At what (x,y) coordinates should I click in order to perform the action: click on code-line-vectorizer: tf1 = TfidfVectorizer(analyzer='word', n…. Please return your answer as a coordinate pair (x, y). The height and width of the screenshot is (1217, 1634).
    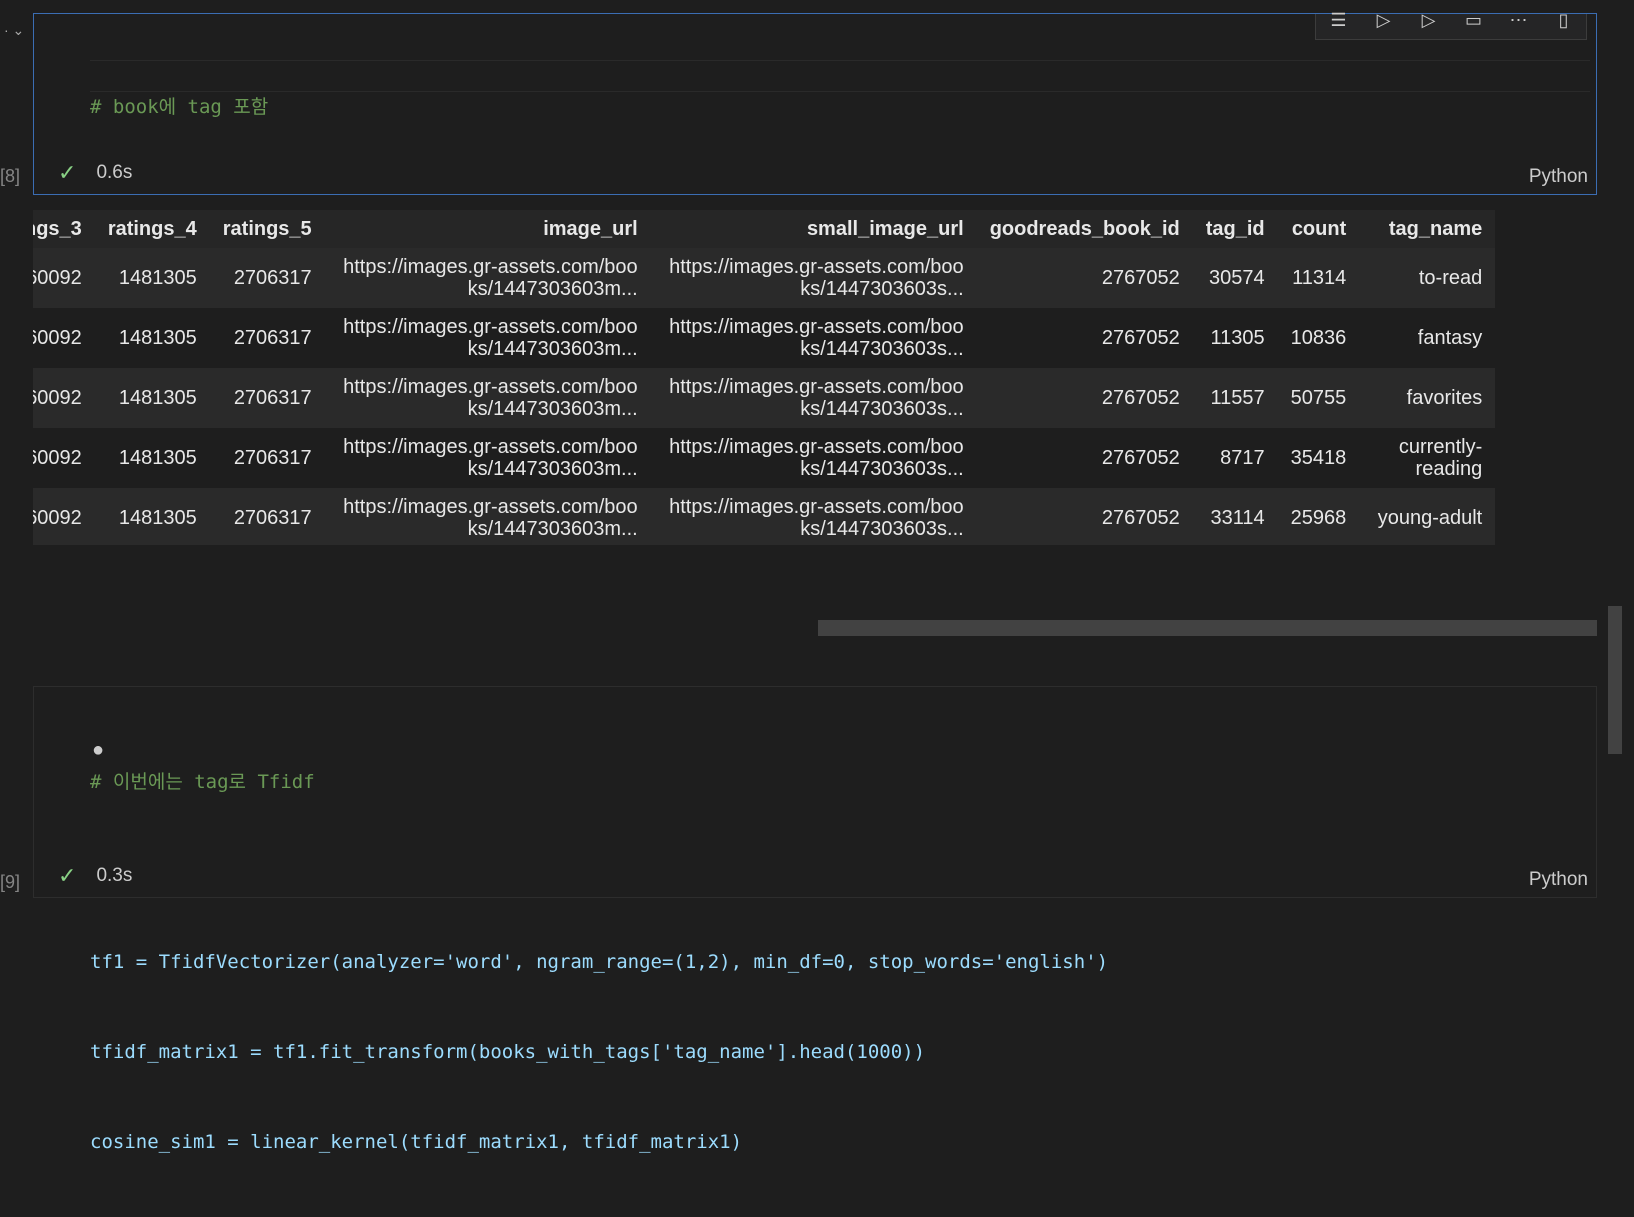
    Looking at the image, I should click on (599, 962).